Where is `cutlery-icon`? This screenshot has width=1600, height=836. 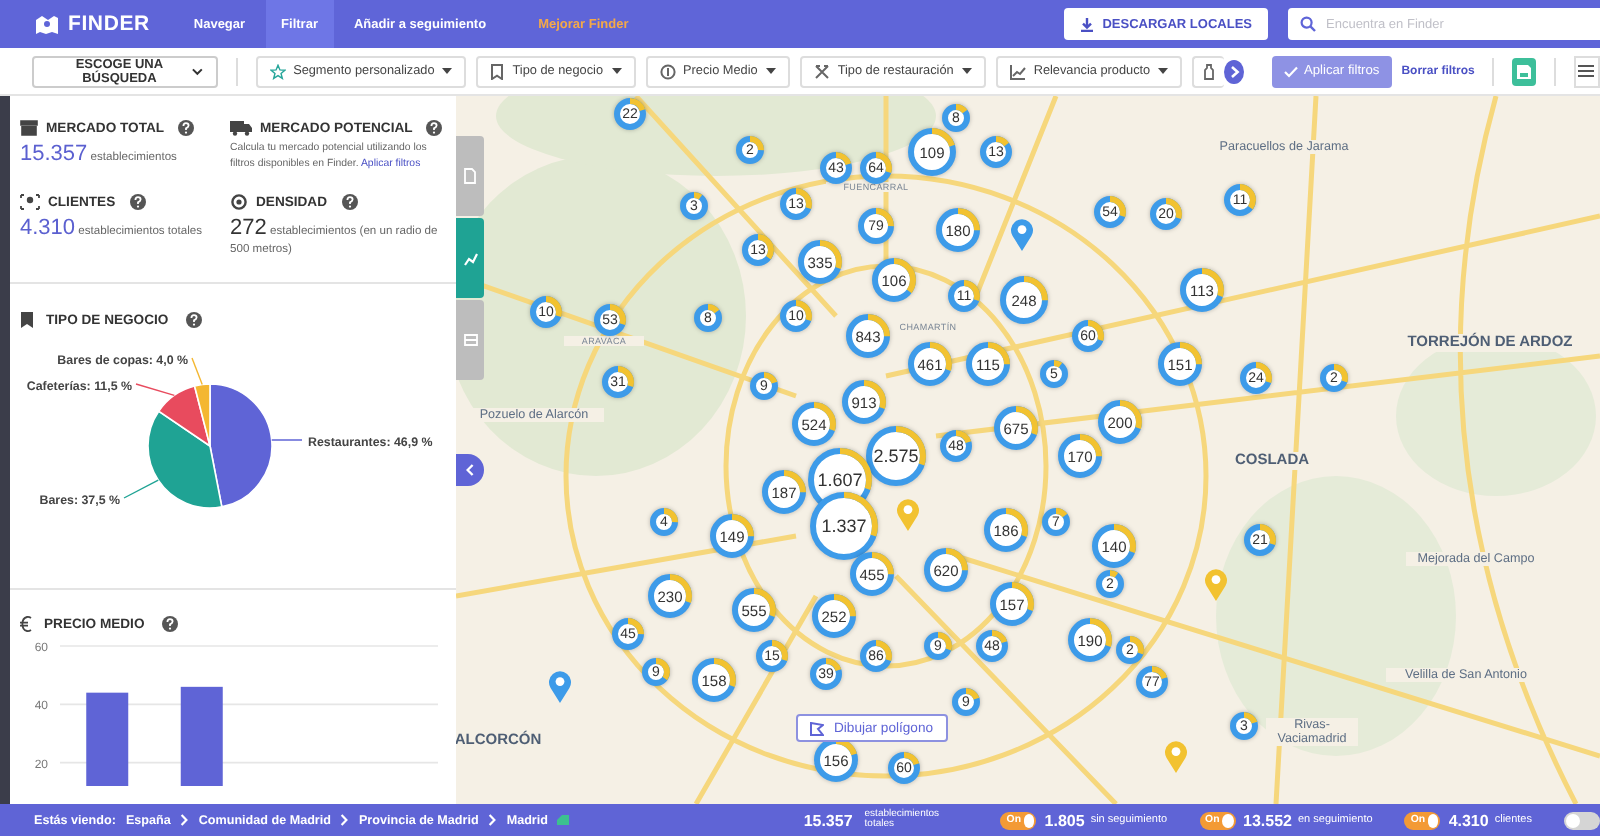 cutlery-icon is located at coordinates (821, 71).